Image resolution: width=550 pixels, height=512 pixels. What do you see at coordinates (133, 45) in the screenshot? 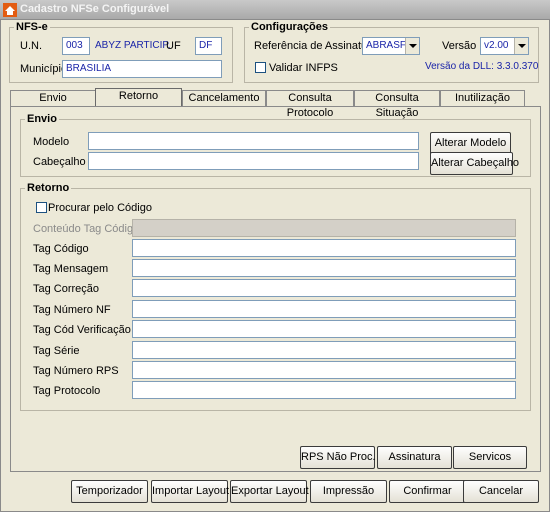
I see `un-name-label: ABYZ PARTICIP.` at bounding box center [133, 45].